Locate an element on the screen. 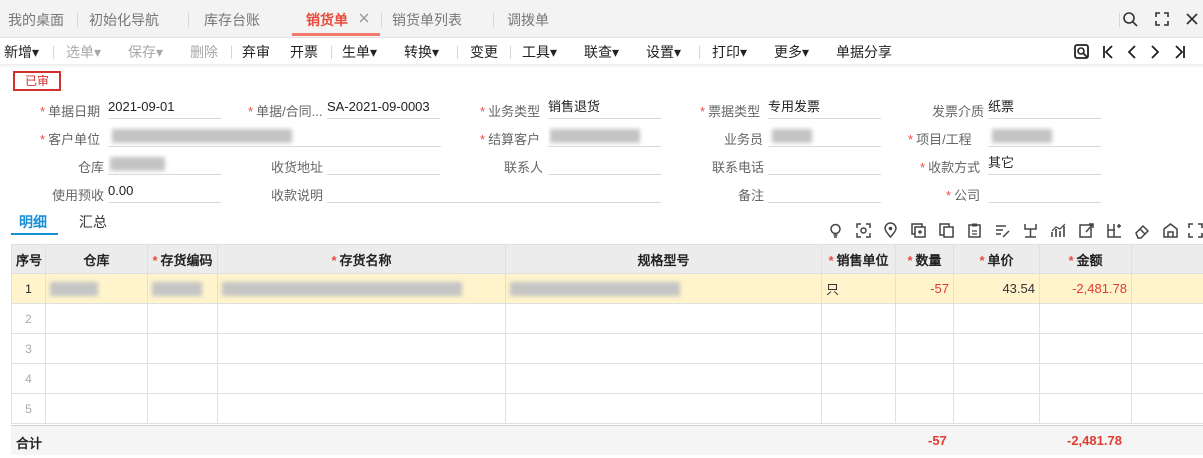 This screenshot has width=1203, height=458. collect-method-field: 其它 is located at coordinates (1044, 164).